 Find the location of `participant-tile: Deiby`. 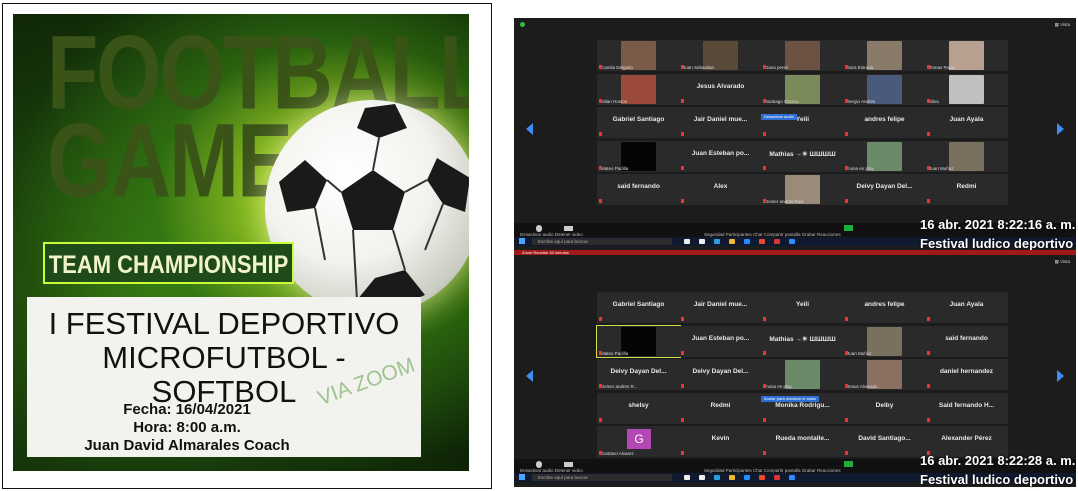

participant-tile: Deiby is located at coordinates (884, 408).